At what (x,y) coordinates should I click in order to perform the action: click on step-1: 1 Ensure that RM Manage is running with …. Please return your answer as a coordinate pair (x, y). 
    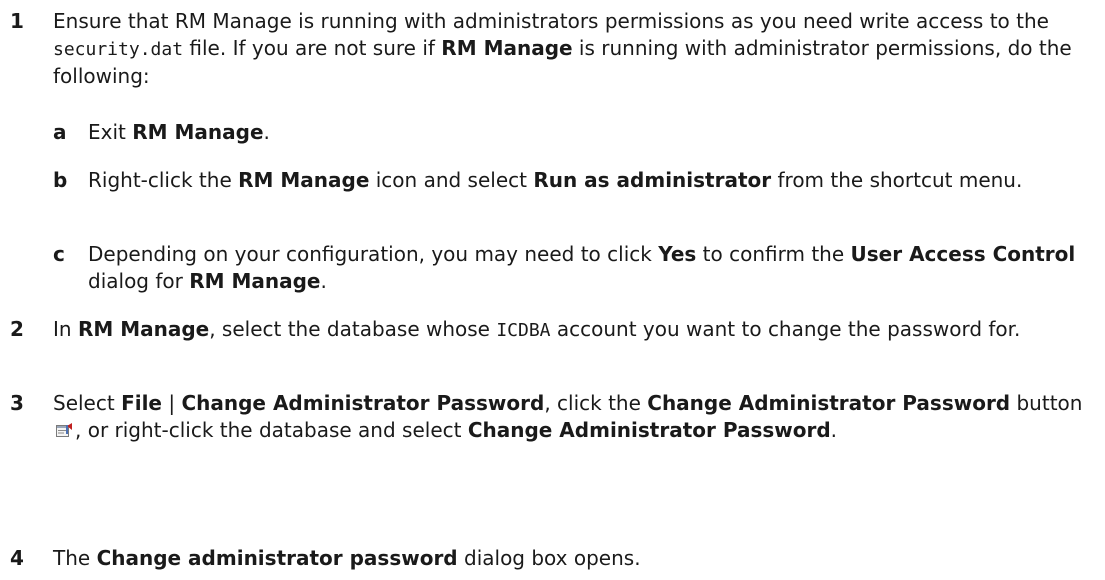
    Looking at the image, I should click on (555, 49).